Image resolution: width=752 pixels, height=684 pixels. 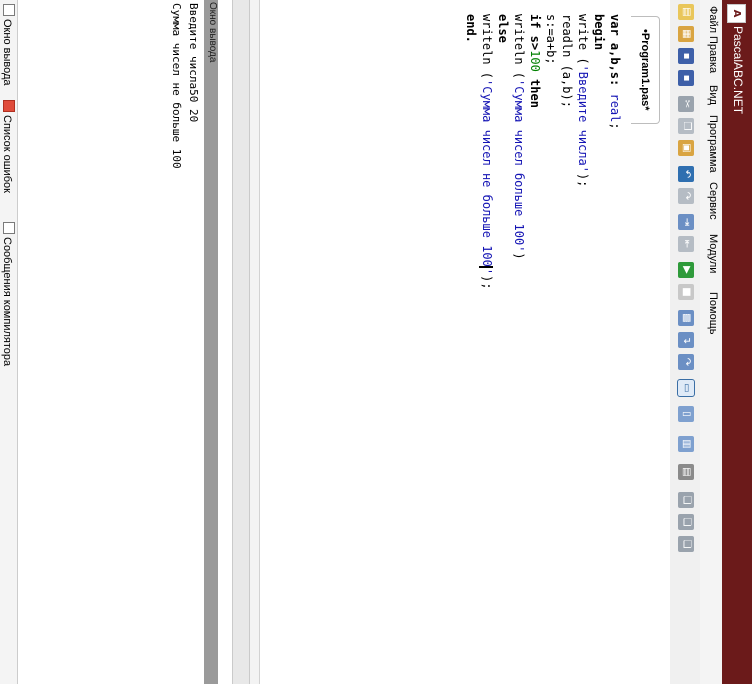 What do you see at coordinates (713, 313) in the screenshot?
I see `menu-help: Помощь` at bounding box center [713, 313].